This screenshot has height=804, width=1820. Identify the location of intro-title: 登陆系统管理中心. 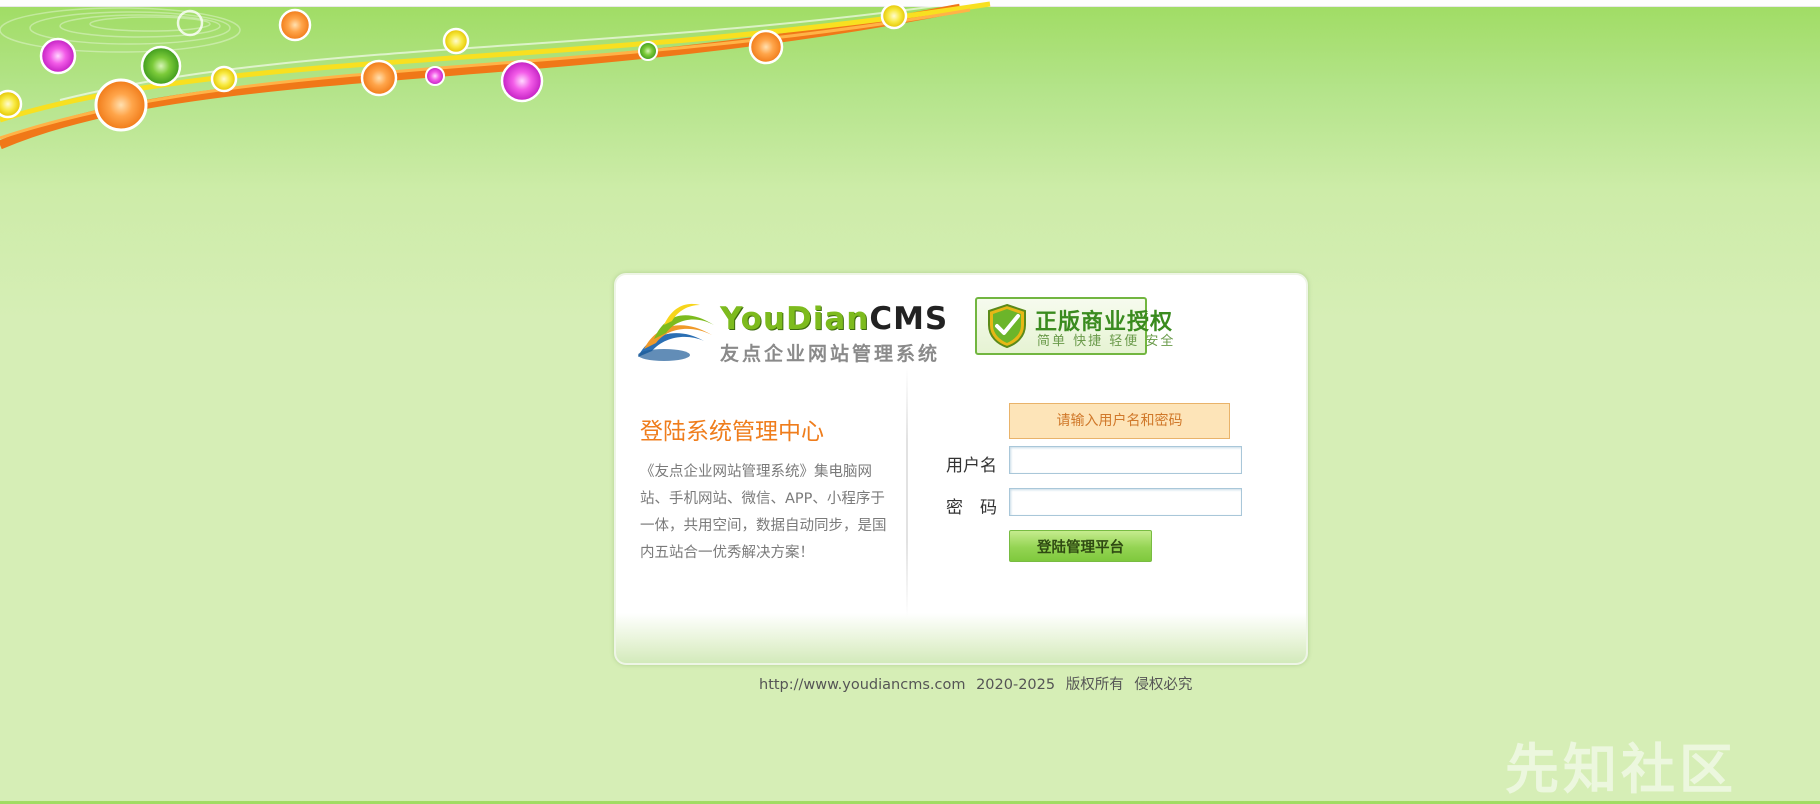
(732, 432).